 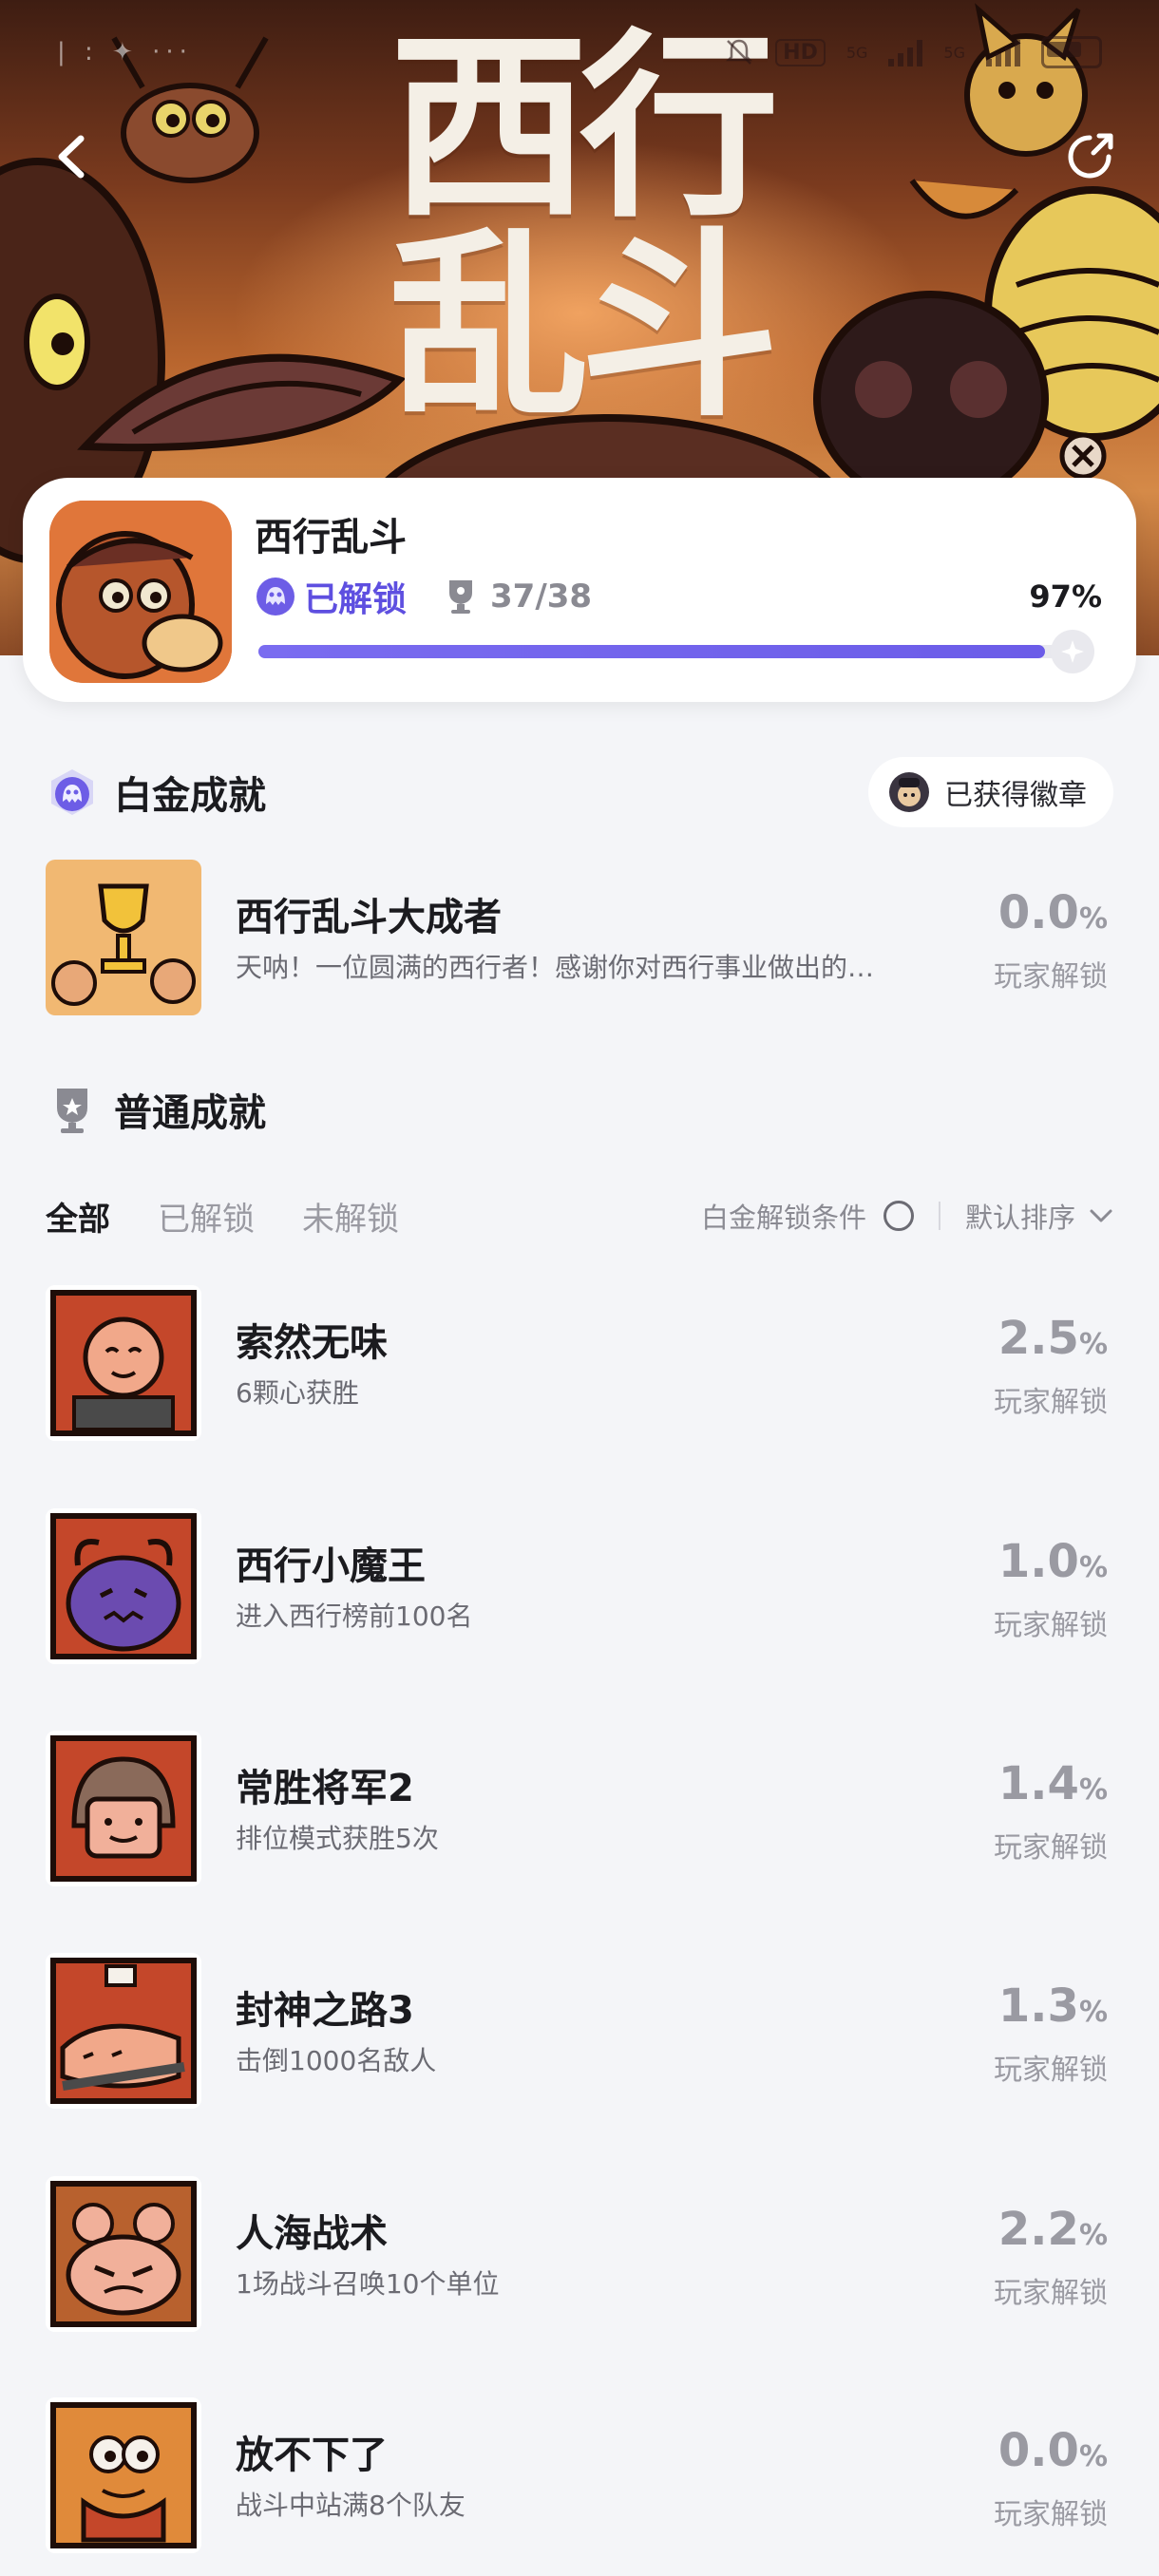 What do you see at coordinates (898, 1216) in the screenshot?
I see `condition-toggle` at bounding box center [898, 1216].